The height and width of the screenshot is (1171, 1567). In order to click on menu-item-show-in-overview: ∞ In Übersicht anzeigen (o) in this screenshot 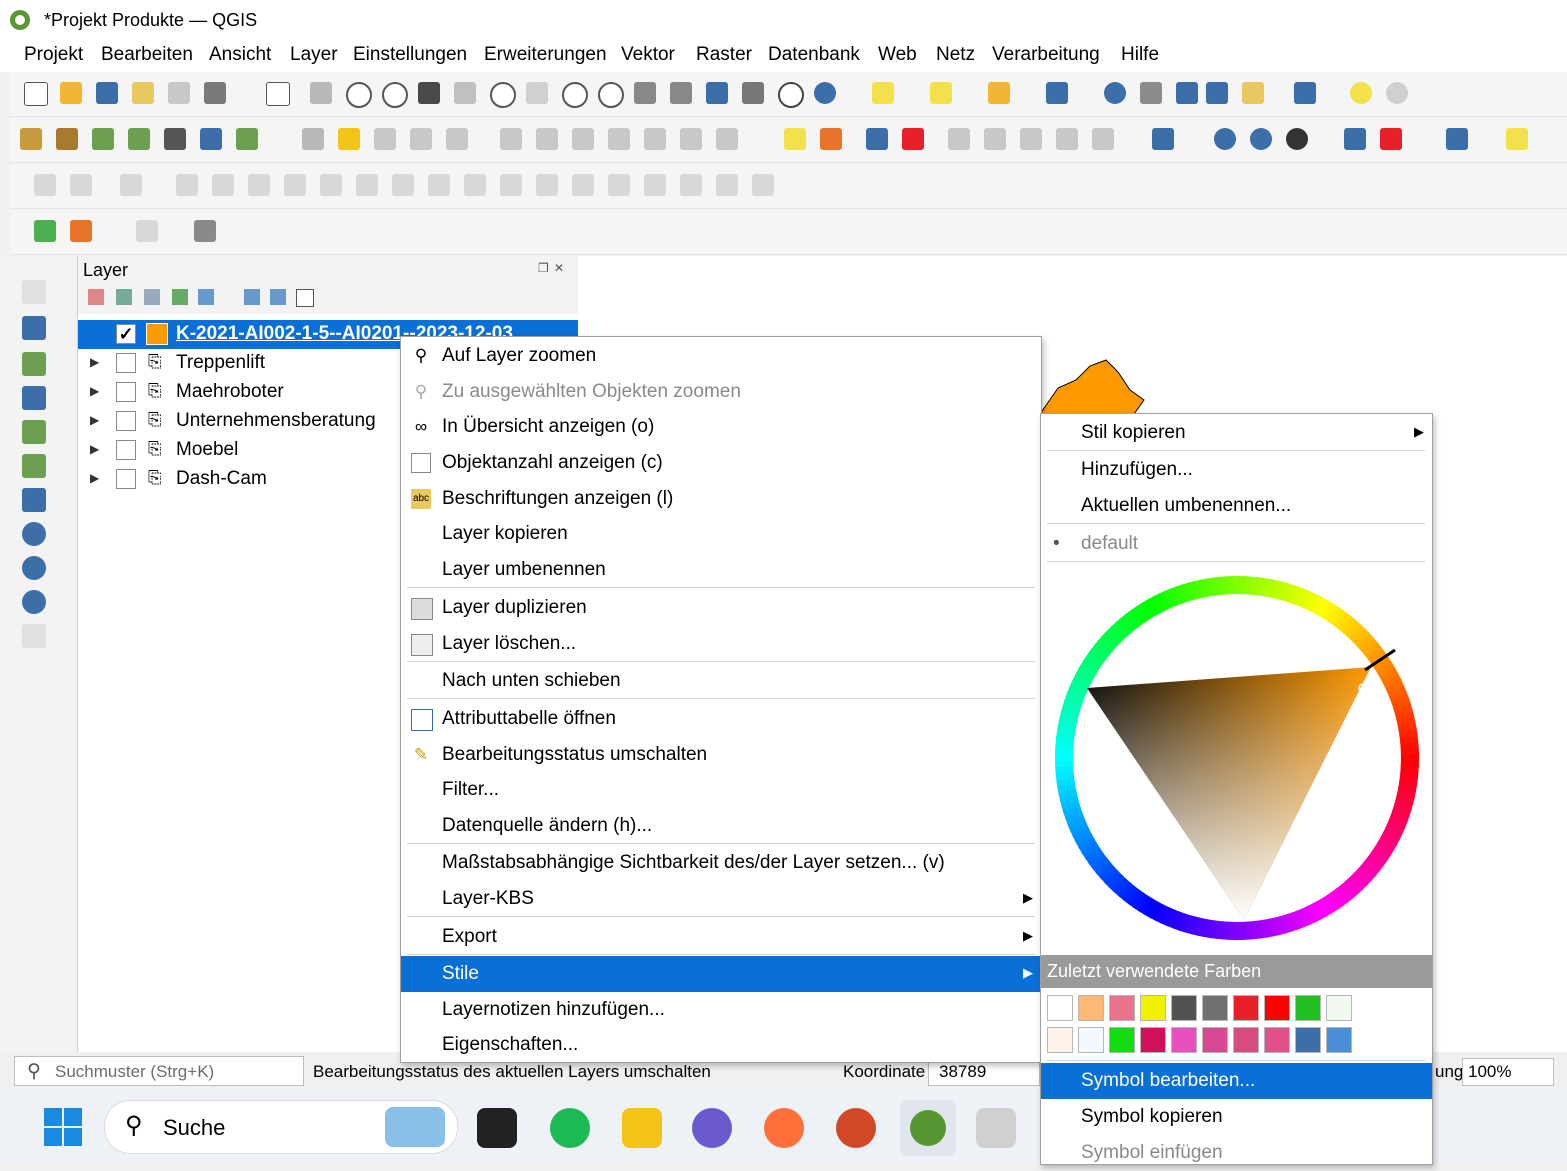, I will do `click(721, 427)`.